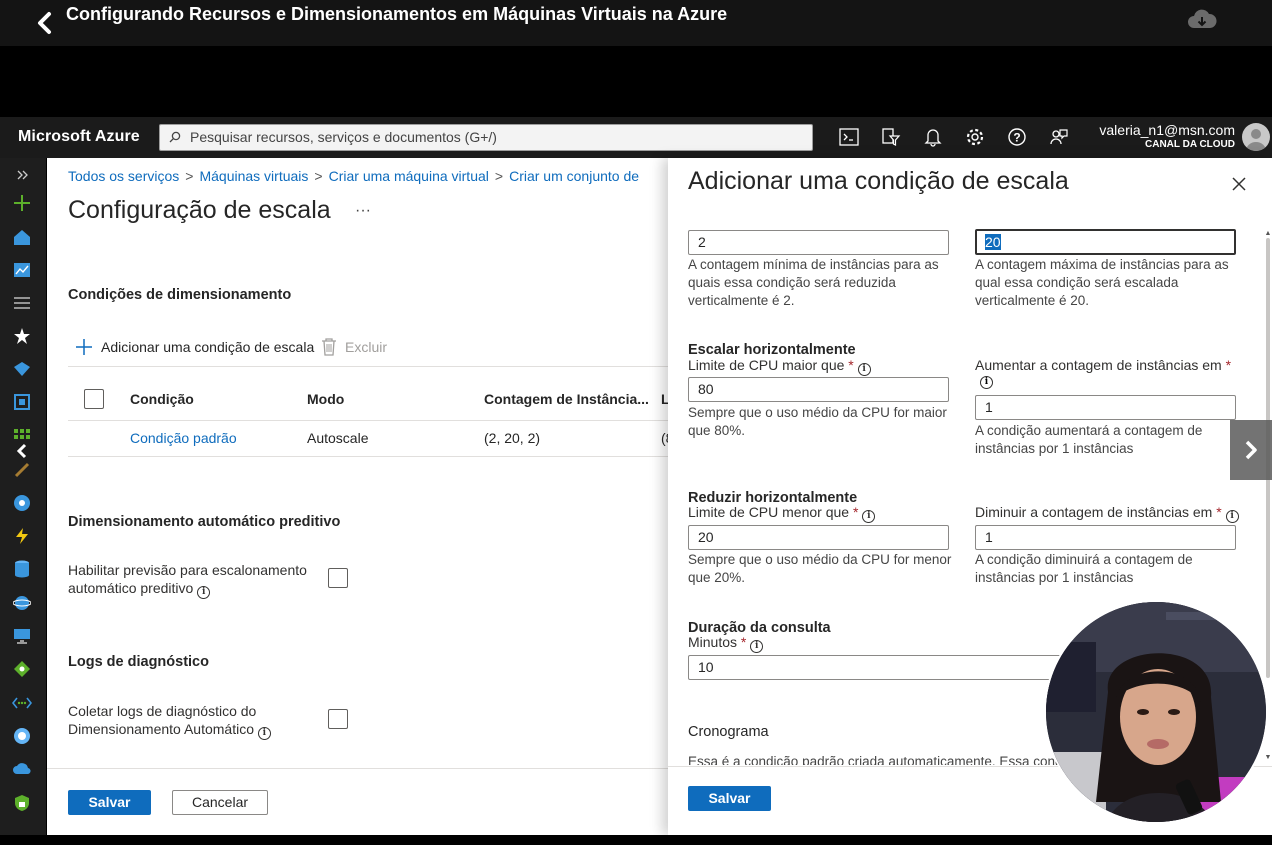 Image resolution: width=1272 pixels, height=845 pixels. I want to click on predictive-checkbox, so click(338, 578).